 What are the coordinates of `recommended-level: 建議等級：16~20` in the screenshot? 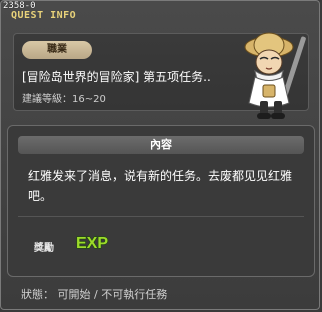 It's located at (64, 99).